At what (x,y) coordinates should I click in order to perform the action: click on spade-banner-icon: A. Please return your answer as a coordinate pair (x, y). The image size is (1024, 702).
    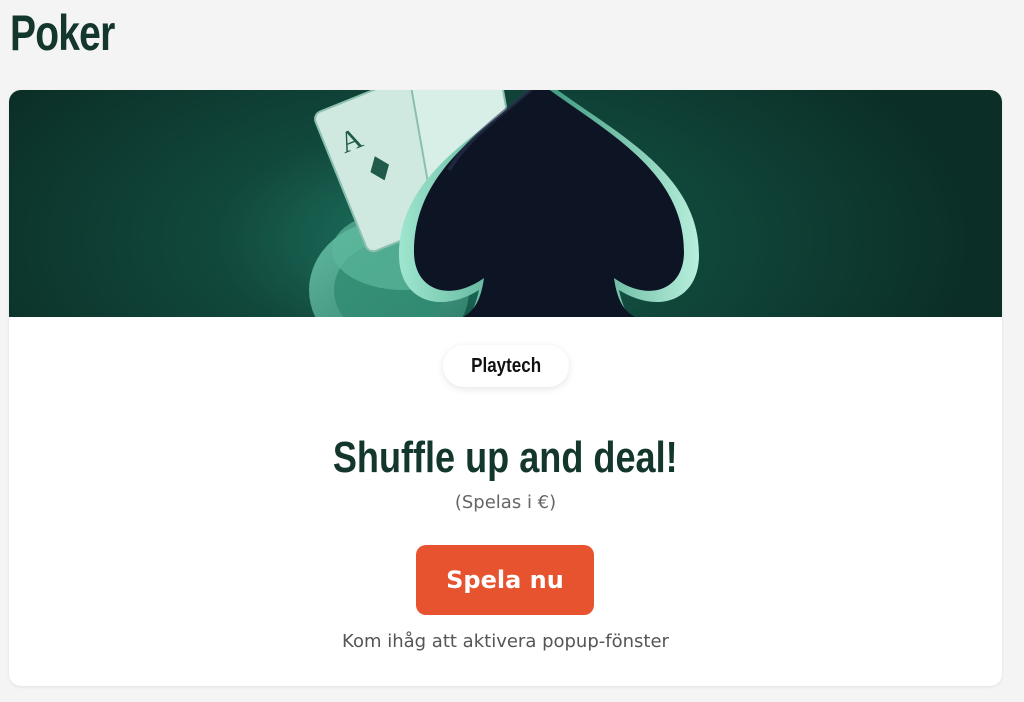
    Looking at the image, I should click on (504, 203).